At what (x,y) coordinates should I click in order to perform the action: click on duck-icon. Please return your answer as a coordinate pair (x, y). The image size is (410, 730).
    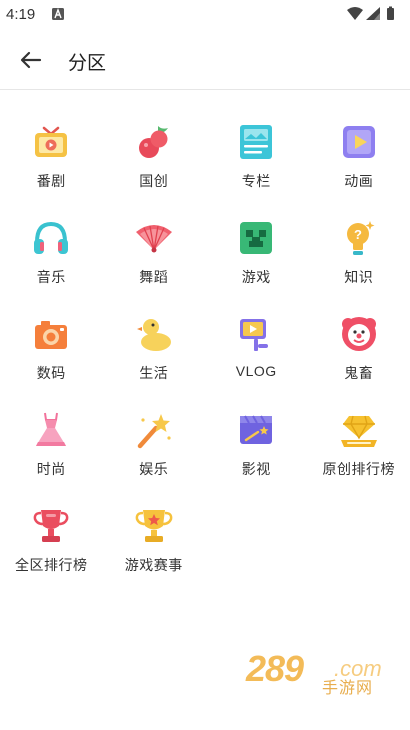
    Looking at the image, I should click on (154, 334).